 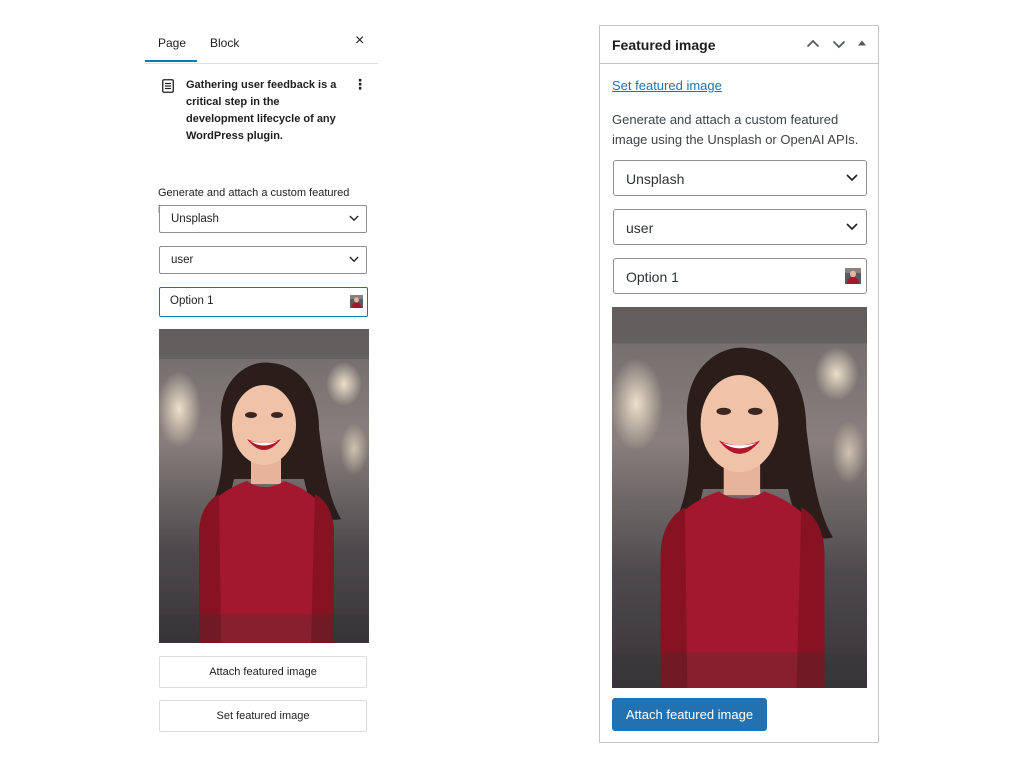 I want to click on set-featured-image-link: Set featured image, so click(x=667, y=85).